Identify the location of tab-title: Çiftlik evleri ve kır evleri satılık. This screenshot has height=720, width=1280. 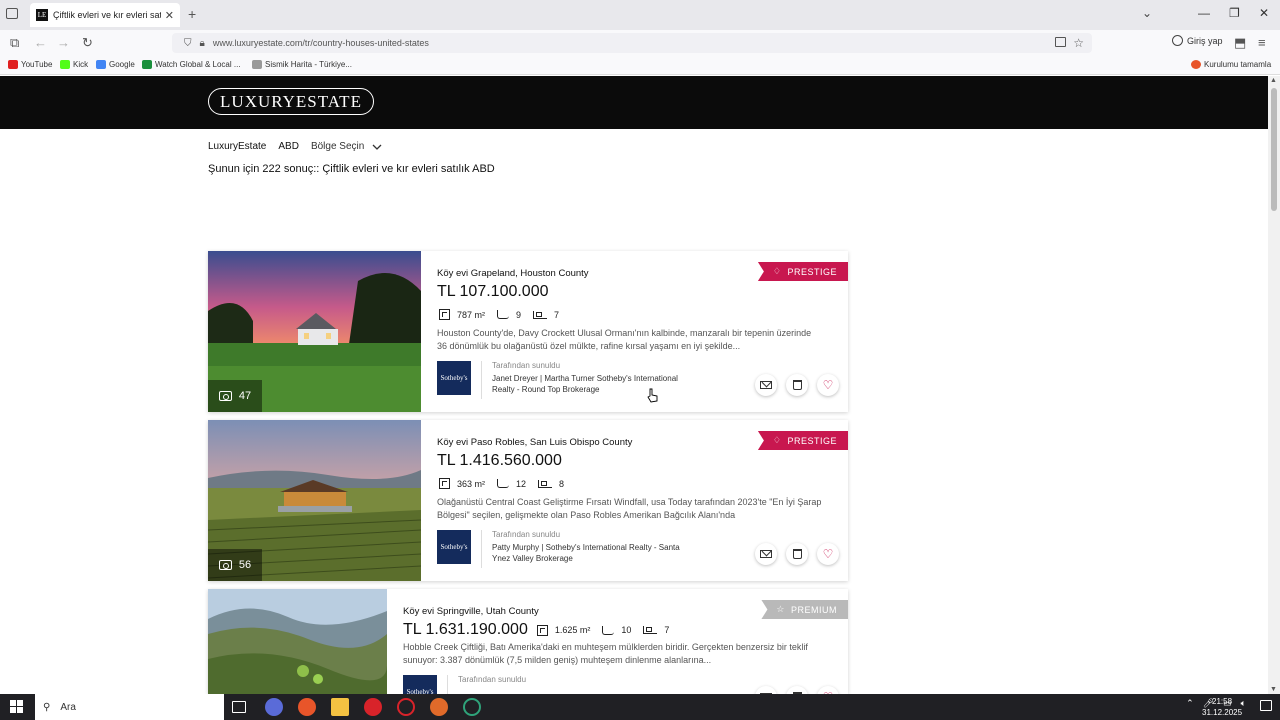
(107, 15).